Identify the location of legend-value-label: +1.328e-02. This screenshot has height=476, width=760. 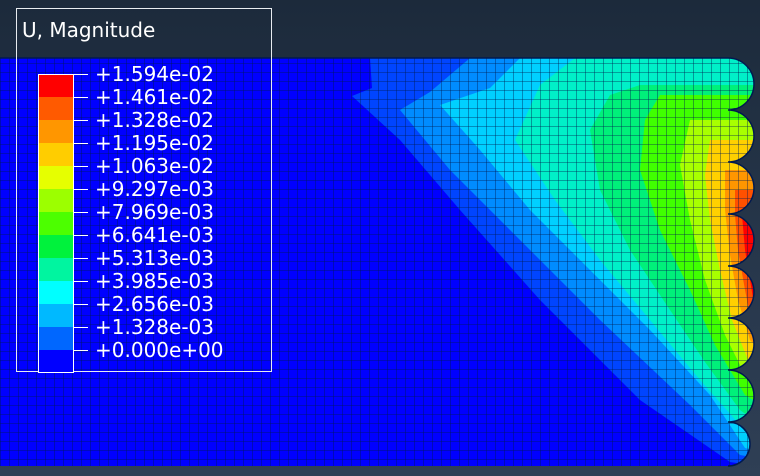
(154, 120).